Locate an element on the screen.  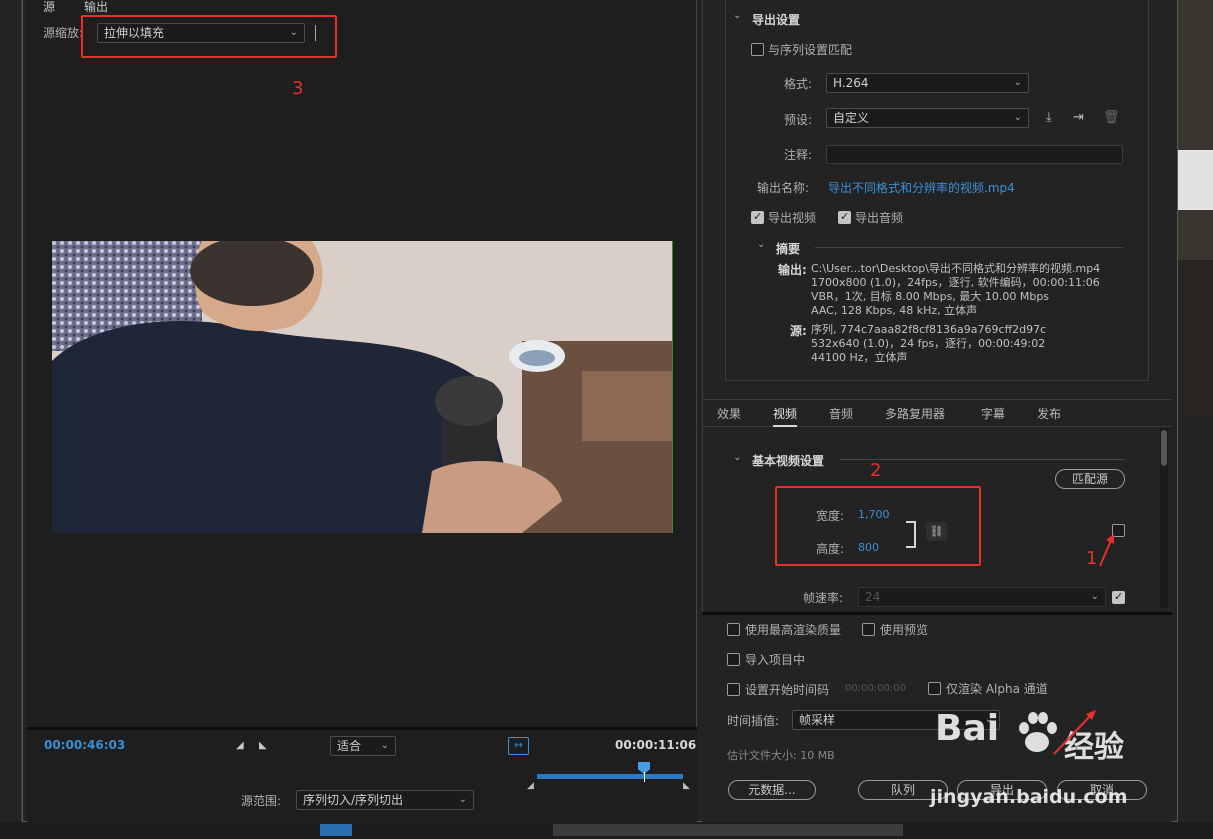
in-marker-icon: ◢ is located at coordinates (530, 786).